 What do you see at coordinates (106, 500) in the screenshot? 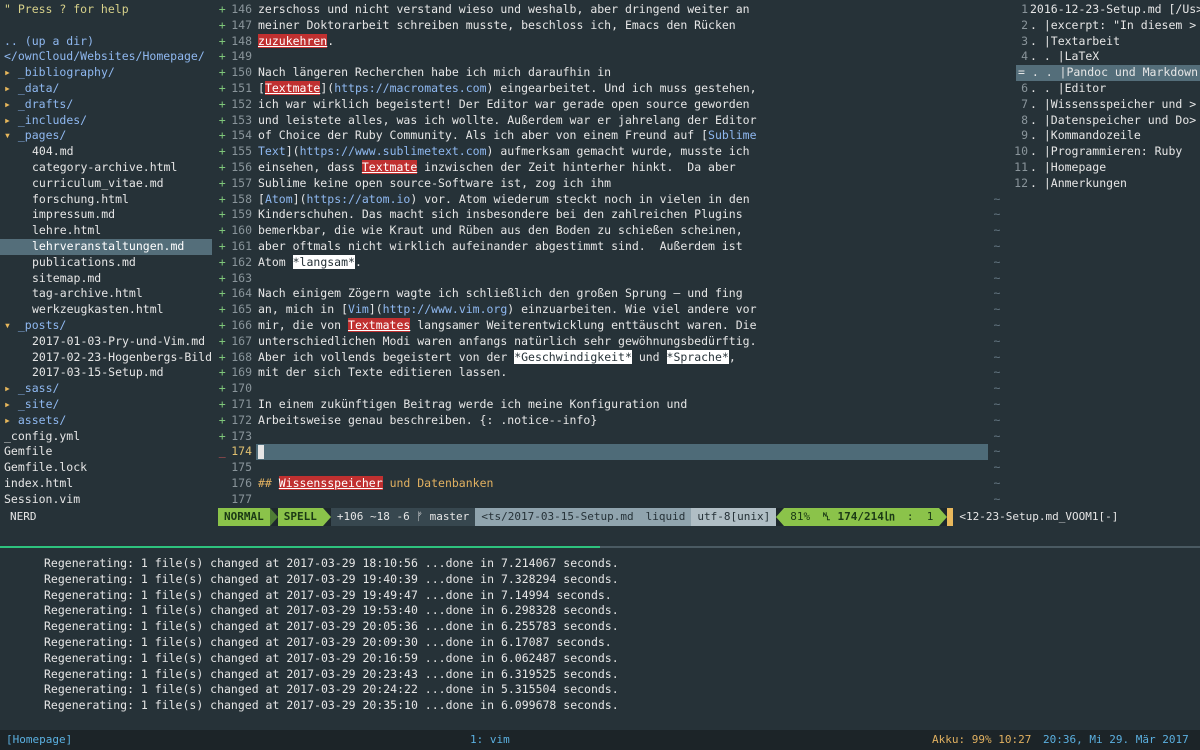
I see `nerdtree-file: Session.vim` at bounding box center [106, 500].